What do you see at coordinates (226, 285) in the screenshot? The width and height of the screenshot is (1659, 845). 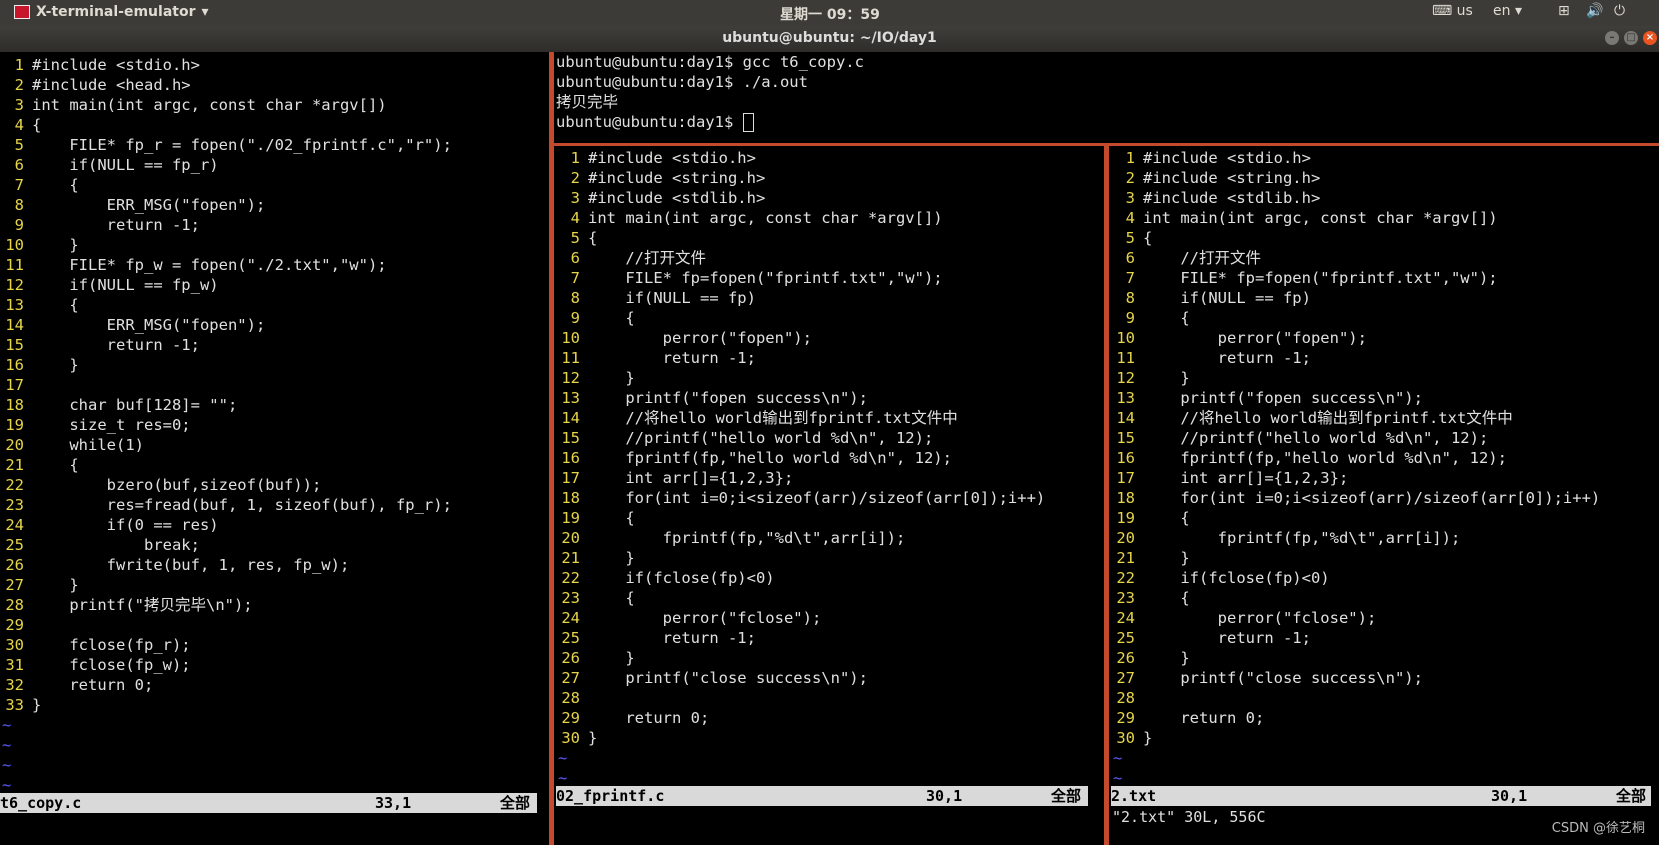 I see `code-line: 12 if(NULL == fp_w)` at bounding box center [226, 285].